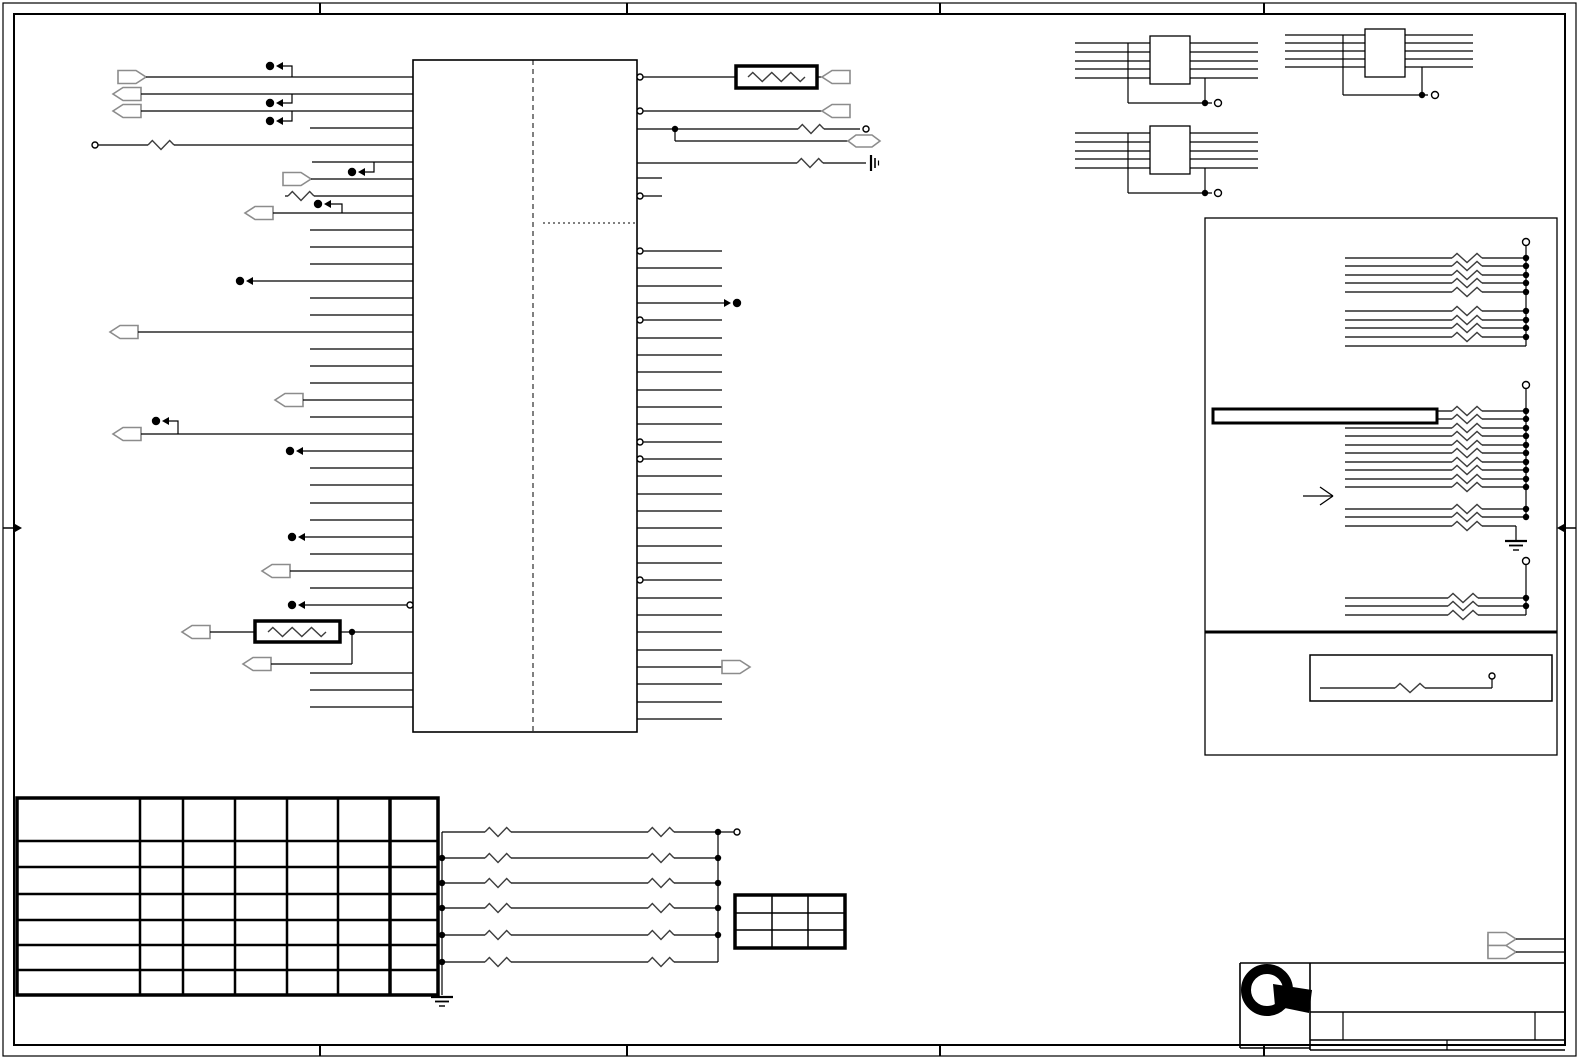 The image size is (1579, 1059). Describe the element at coordinates (864, 141) in the screenshot. I see `net-flag-bidir` at that location.